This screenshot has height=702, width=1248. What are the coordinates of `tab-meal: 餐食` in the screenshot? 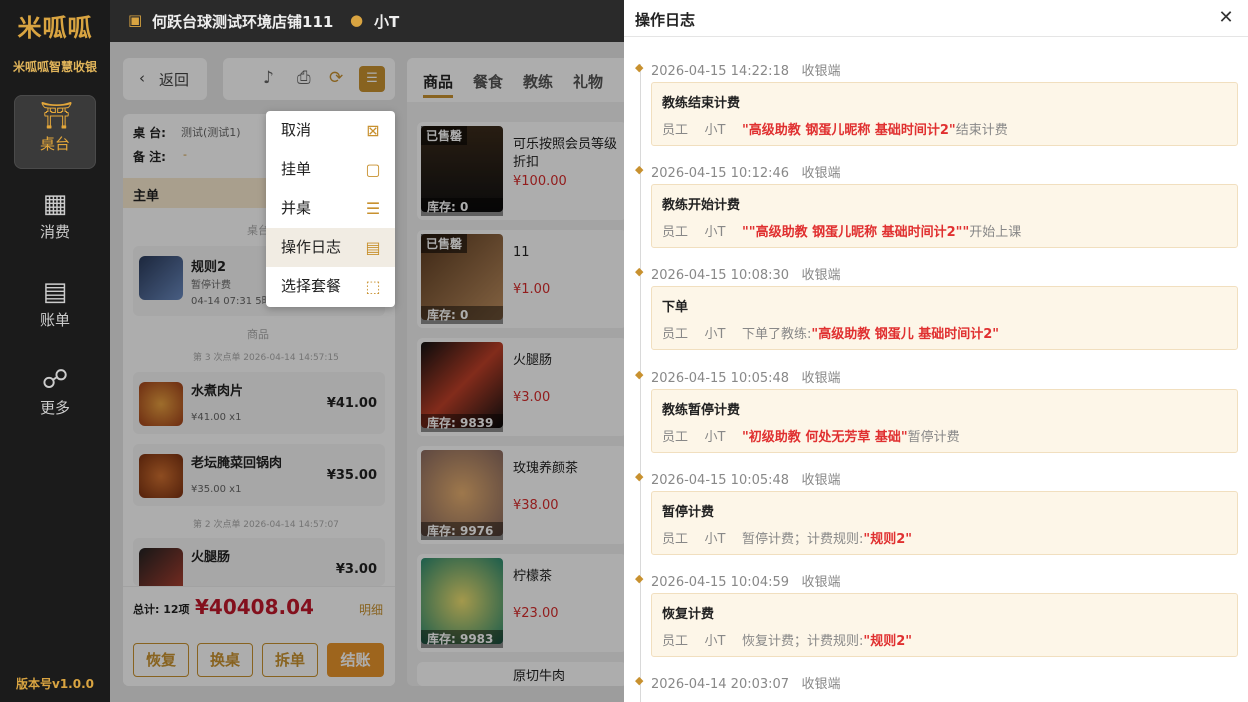 It's located at (488, 81).